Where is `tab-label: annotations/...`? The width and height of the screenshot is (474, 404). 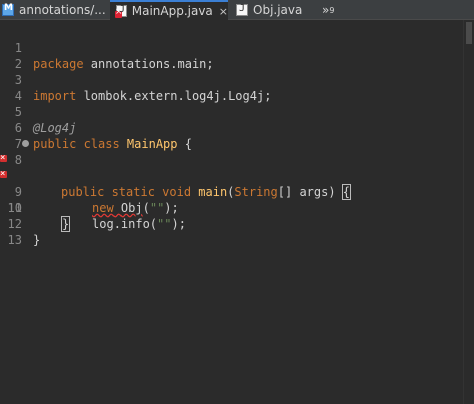
tab-label: annotations/... is located at coordinates (62, 10).